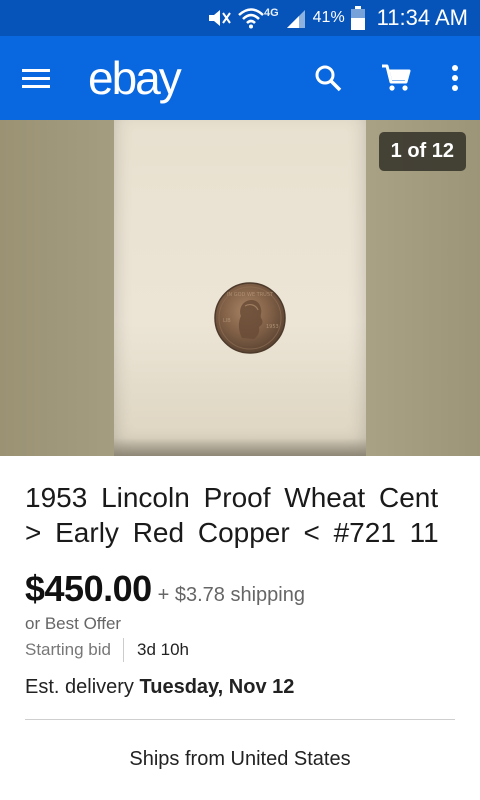 This screenshot has width=480, height=800. What do you see at coordinates (227, 321) in the screenshot?
I see `svg-text: LIB` at bounding box center [227, 321].